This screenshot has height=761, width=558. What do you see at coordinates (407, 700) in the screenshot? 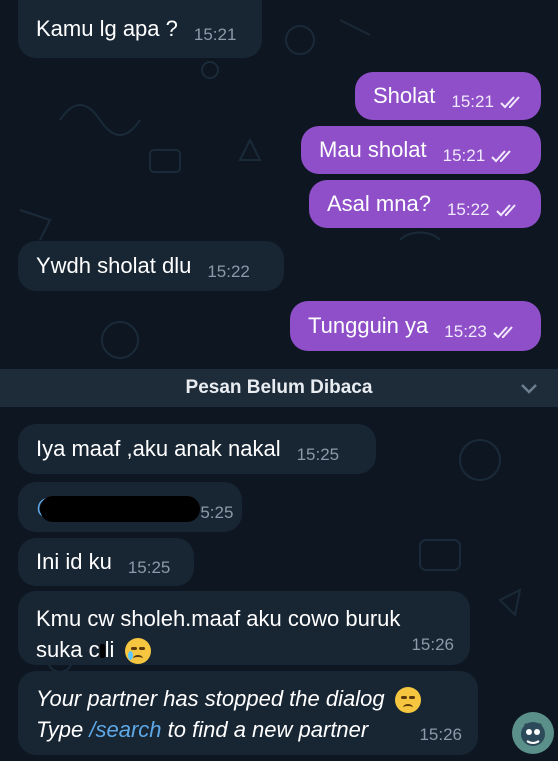
I see `disappointed-face-icon` at bounding box center [407, 700].